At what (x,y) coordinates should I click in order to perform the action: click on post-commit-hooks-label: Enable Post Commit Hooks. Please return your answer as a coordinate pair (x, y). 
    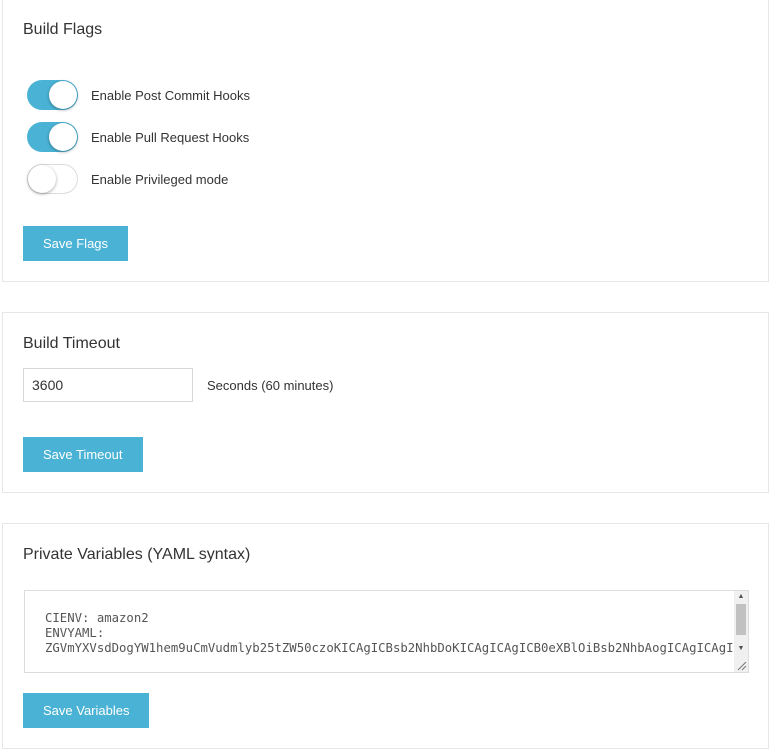
    Looking at the image, I should click on (170, 95).